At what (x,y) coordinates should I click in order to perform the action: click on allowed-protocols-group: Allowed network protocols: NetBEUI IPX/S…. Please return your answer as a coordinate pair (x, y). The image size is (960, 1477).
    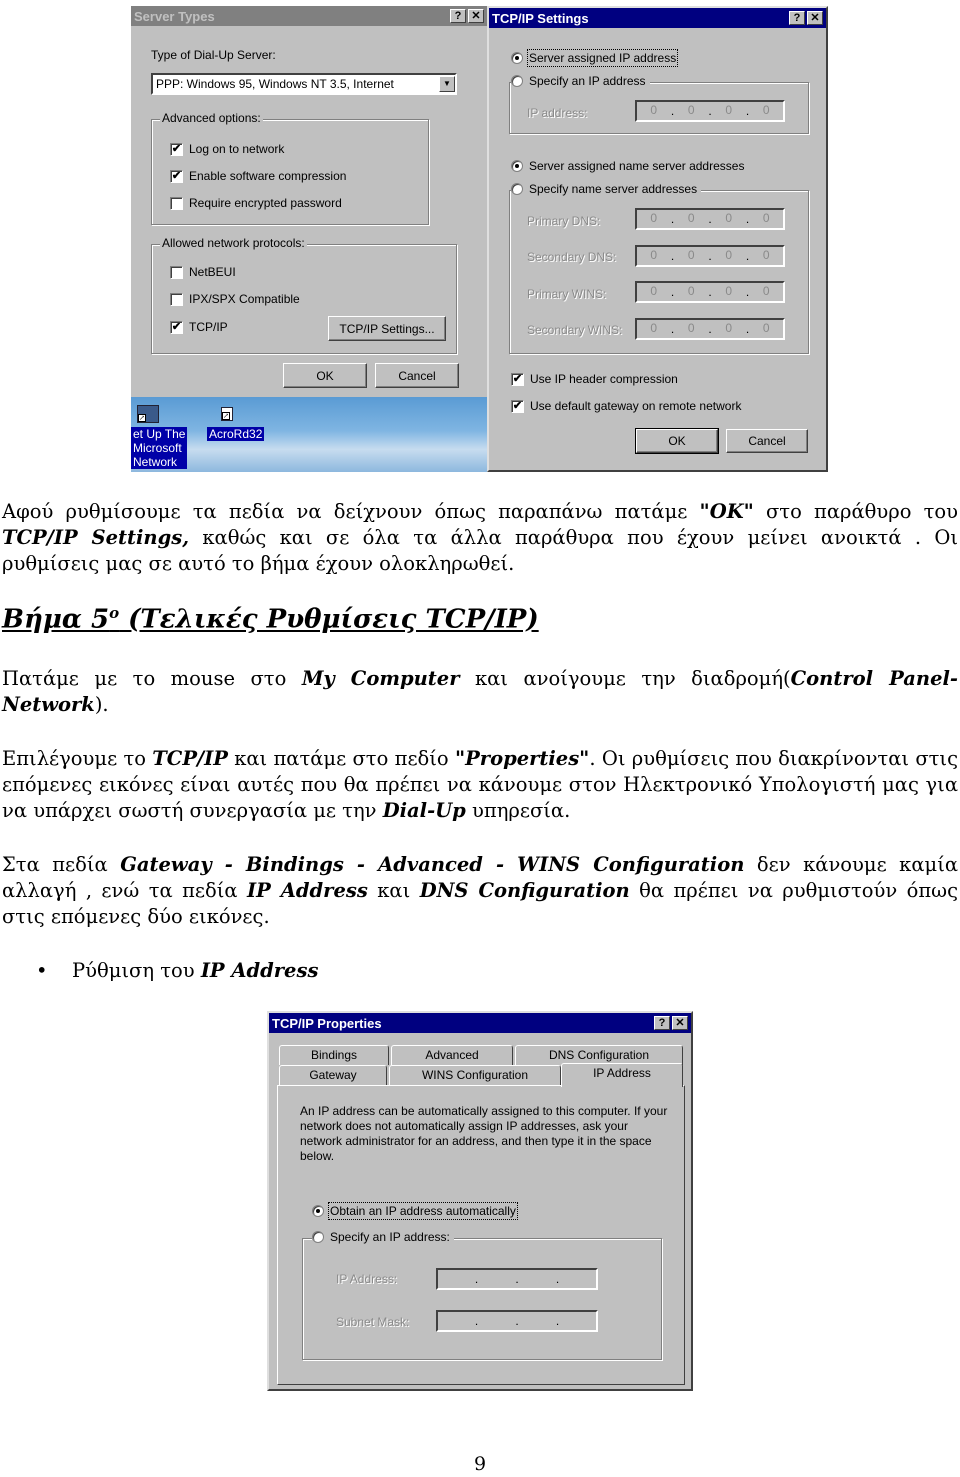
    Looking at the image, I should click on (304, 295).